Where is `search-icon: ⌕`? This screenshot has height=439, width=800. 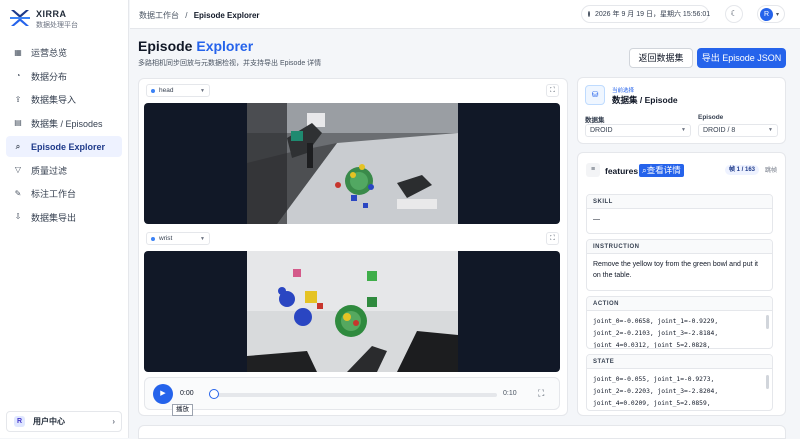 search-icon: ⌕ is located at coordinates (18, 146).